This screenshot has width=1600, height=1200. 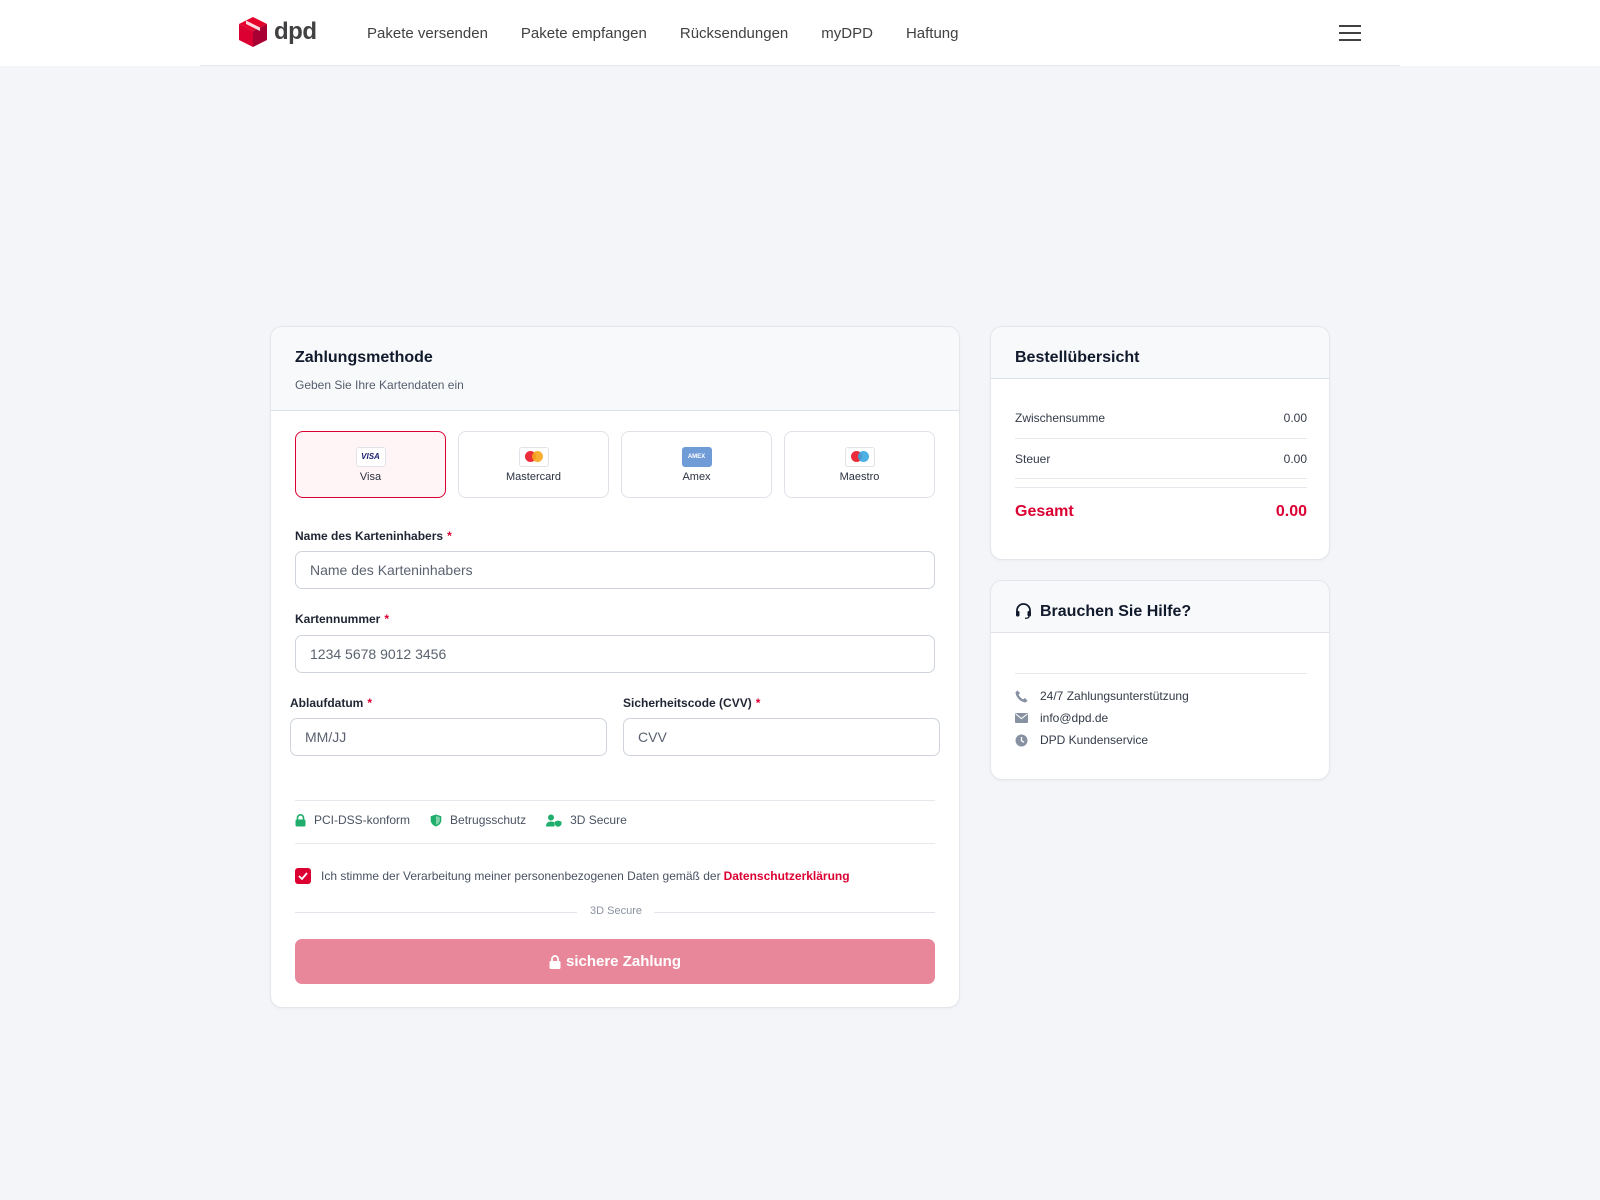 I want to click on privacy-policy-link: Datenschutzerklärung, so click(x=787, y=876).